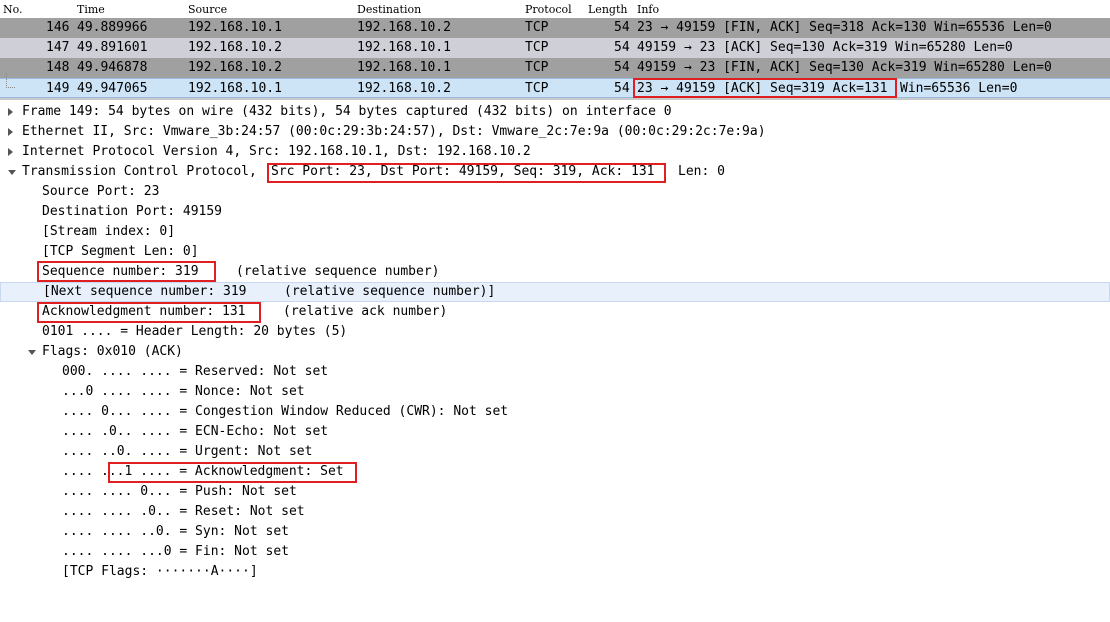  I want to click on tree-item-label: Destination Port: 49159, so click(132, 211).